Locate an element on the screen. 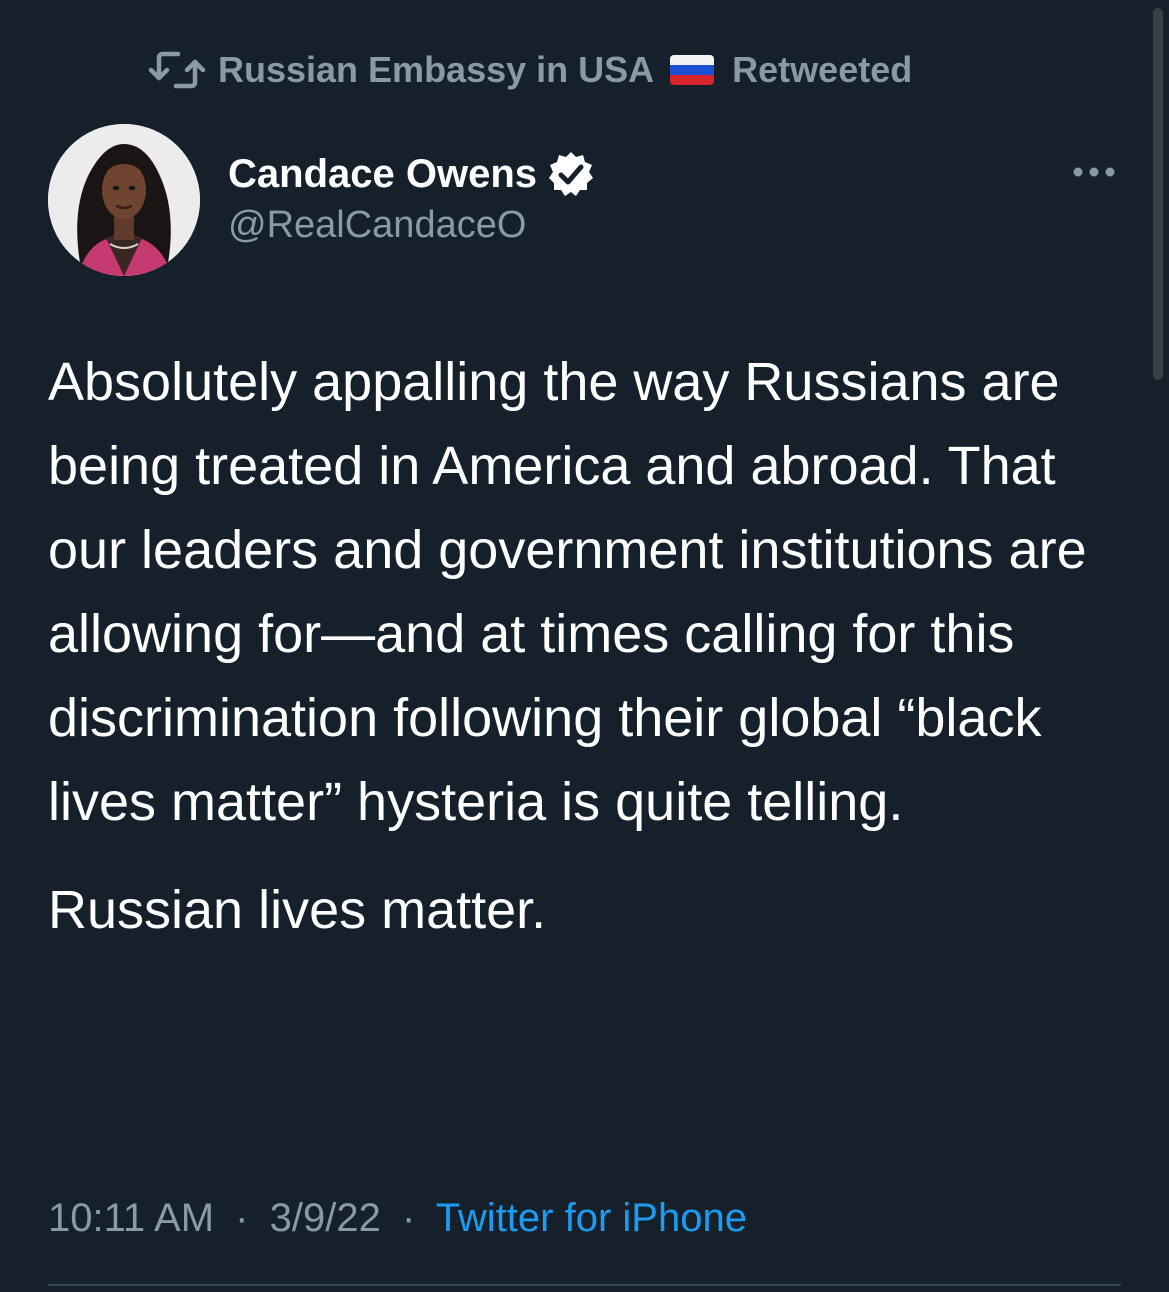 This screenshot has height=1292, width=1169. retweet-icon is located at coordinates (177, 70).